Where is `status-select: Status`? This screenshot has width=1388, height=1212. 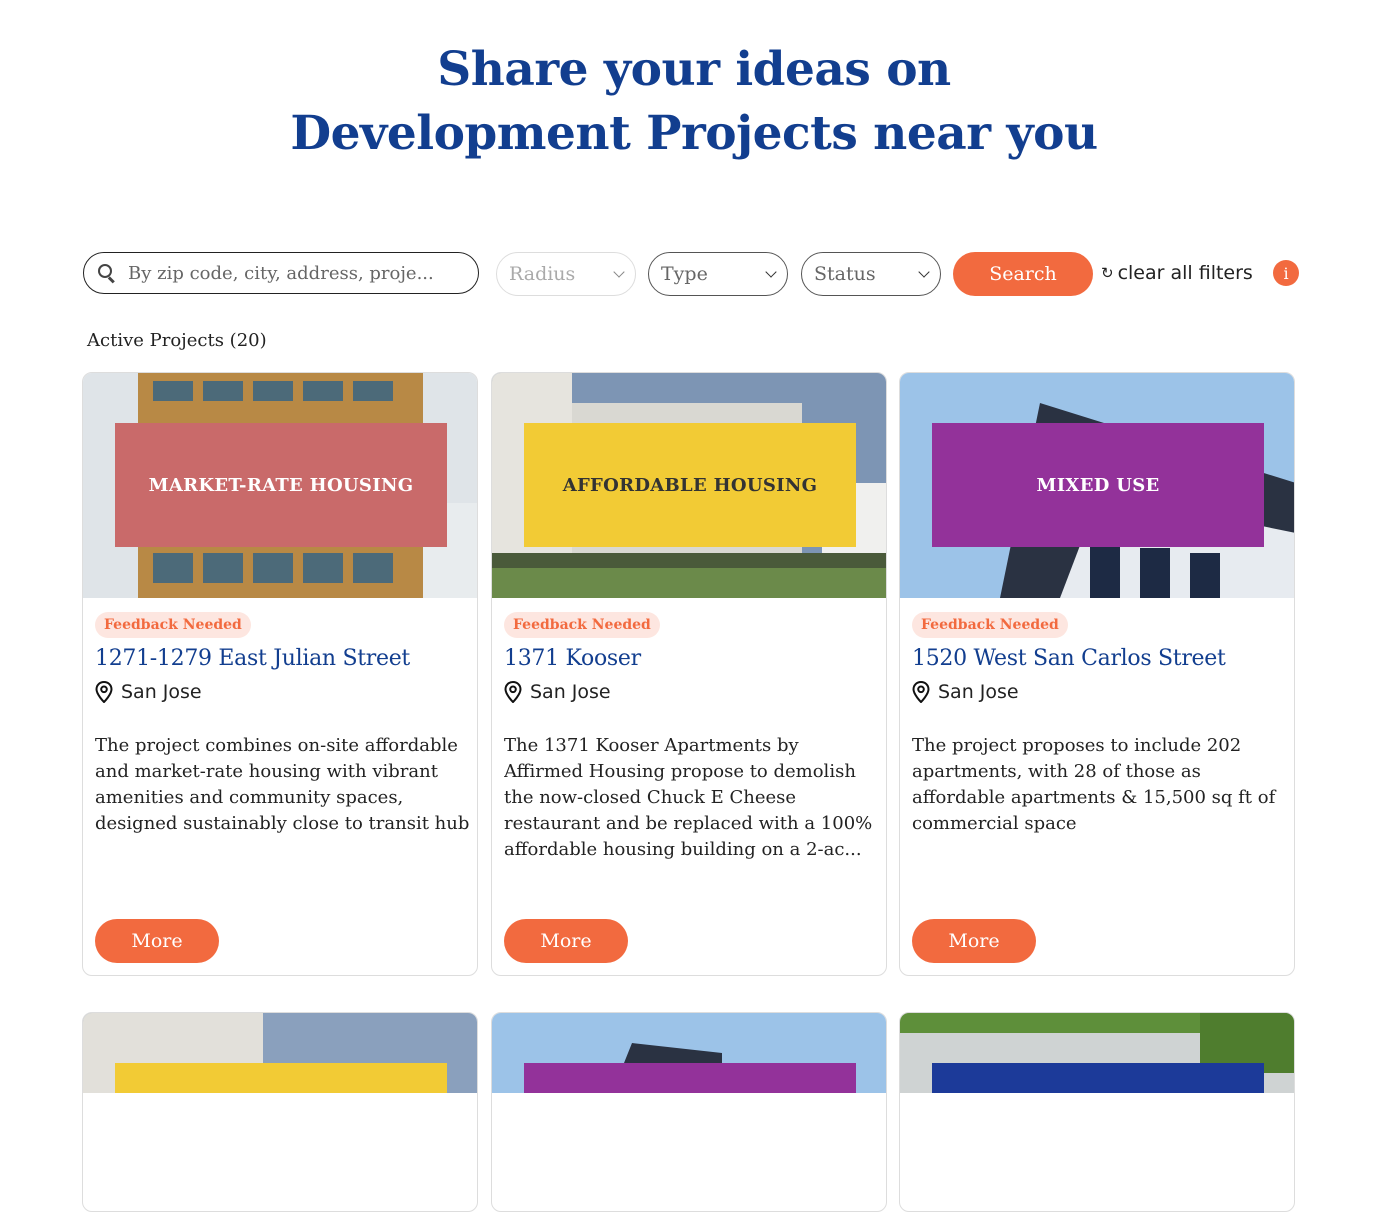 status-select: Status is located at coordinates (871, 274).